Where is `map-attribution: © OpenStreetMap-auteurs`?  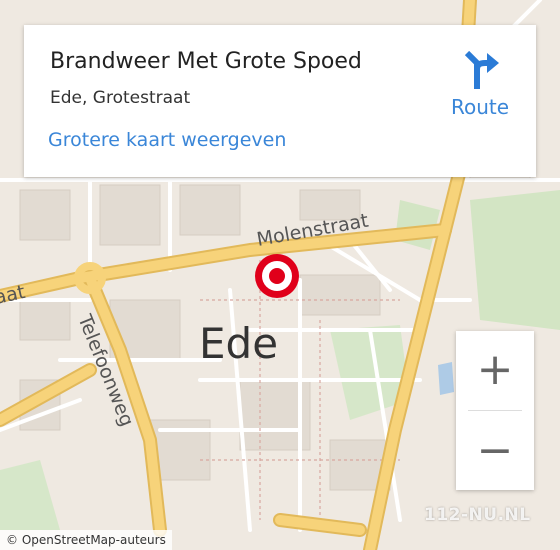 map-attribution: © OpenStreetMap-auteurs is located at coordinates (86, 540).